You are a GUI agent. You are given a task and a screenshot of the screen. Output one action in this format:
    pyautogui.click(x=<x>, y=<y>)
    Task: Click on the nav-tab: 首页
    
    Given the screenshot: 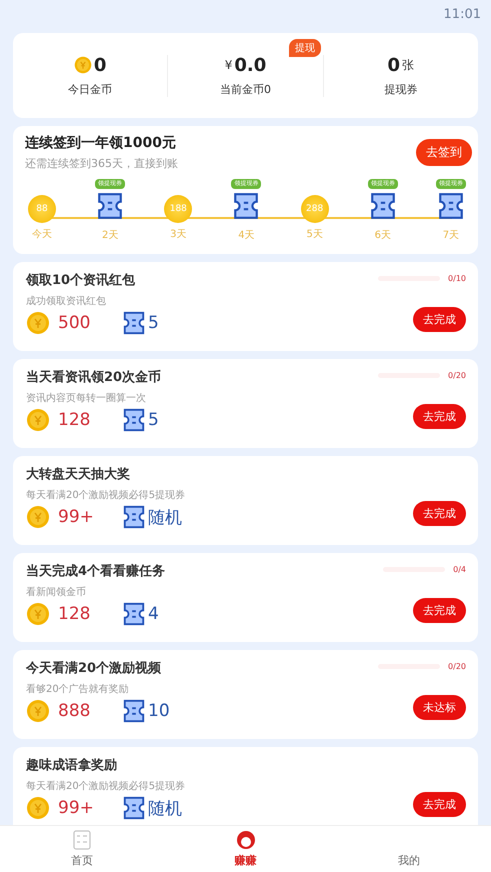 What is the action you would take?
    pyautogui.click(x=82, y=849)
    